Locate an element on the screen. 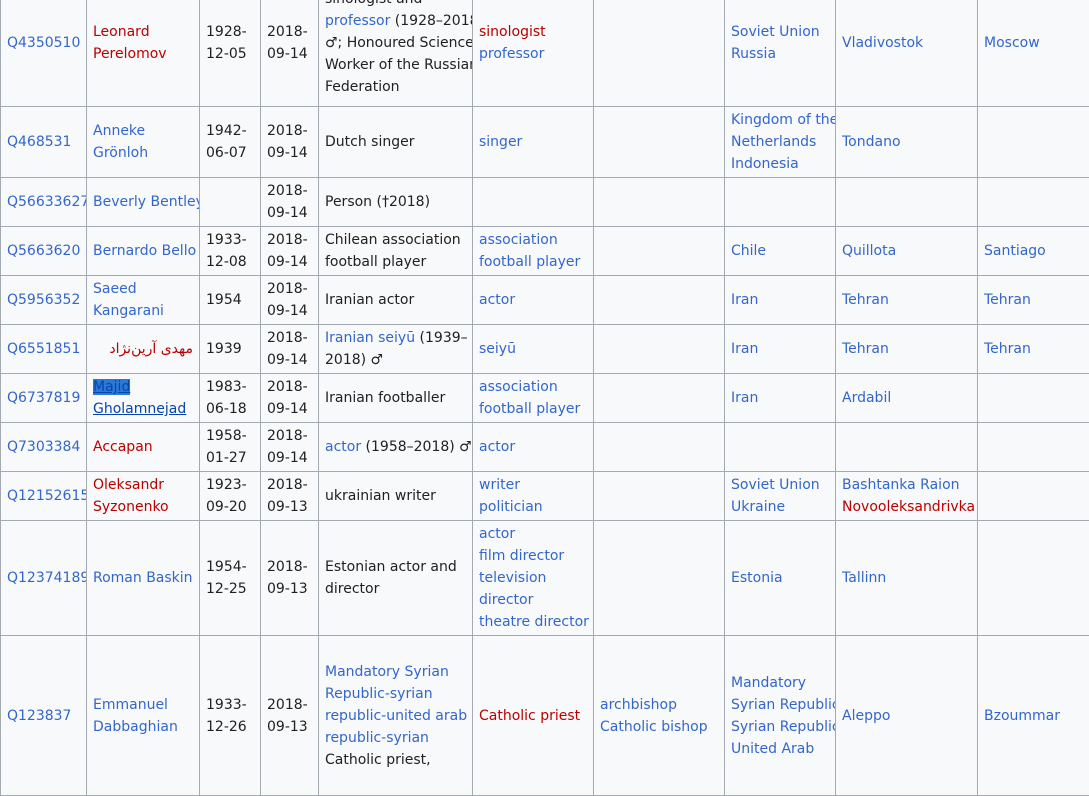  name-link: Majid is located at coordinates (111, 387).